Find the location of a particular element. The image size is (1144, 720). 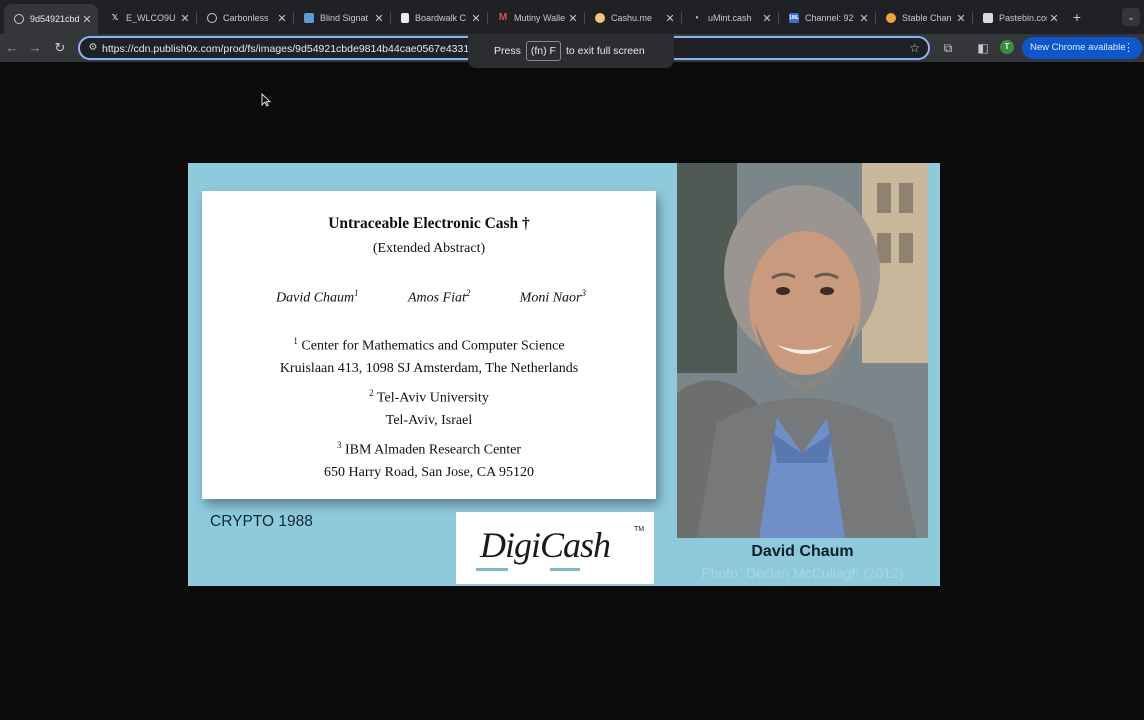

forward-arrow-icon: → is located at coordinates (35, 48).